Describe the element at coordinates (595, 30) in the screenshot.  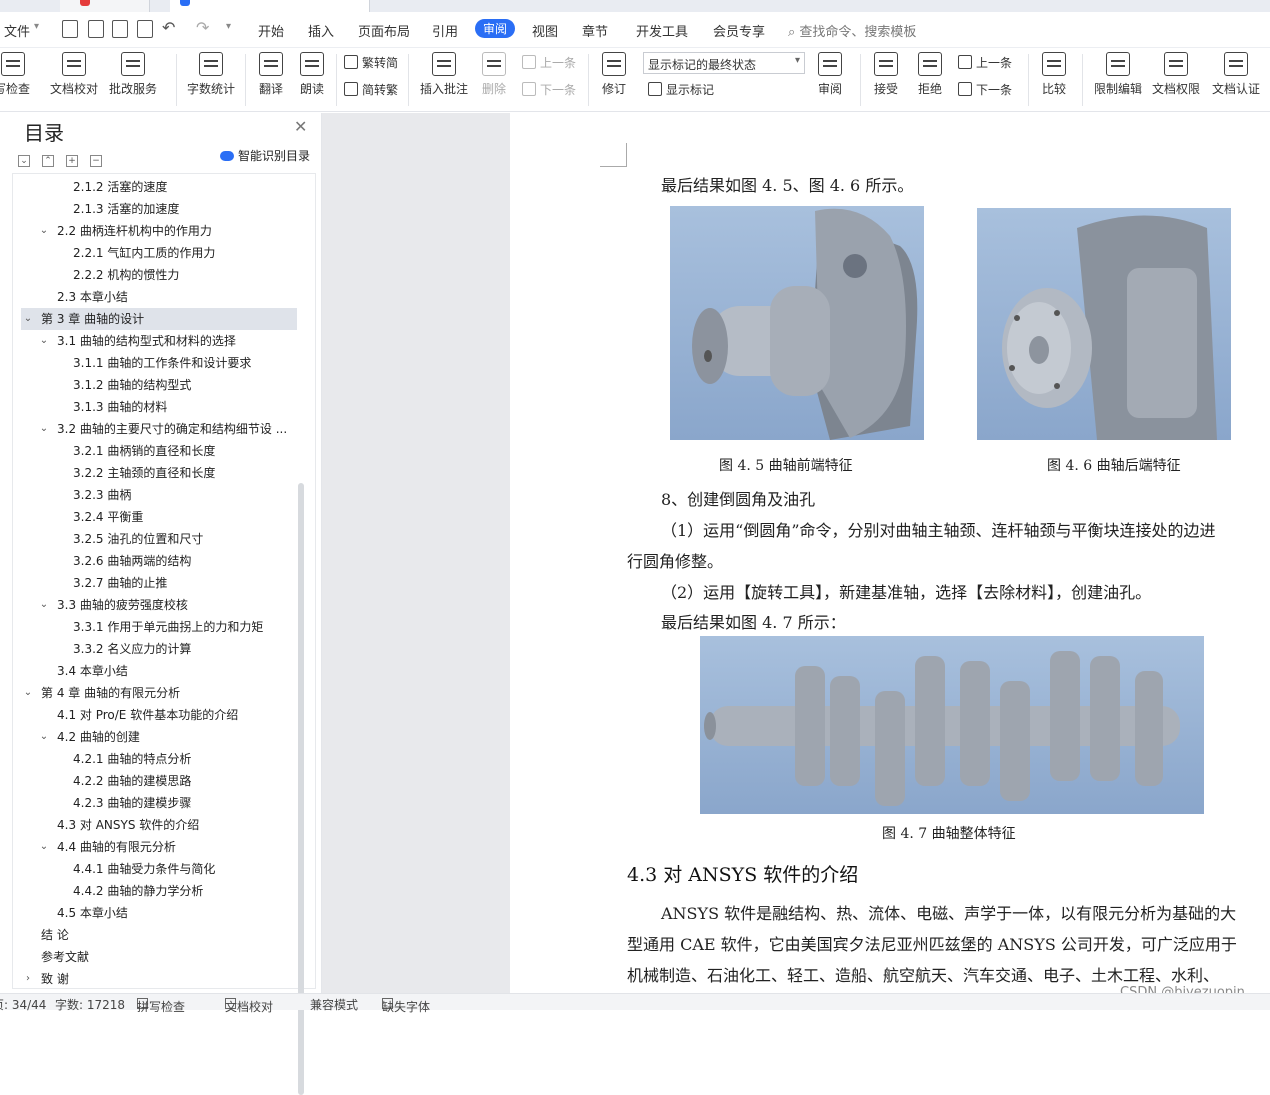
I see `tab-chapter: 章节` at that location.